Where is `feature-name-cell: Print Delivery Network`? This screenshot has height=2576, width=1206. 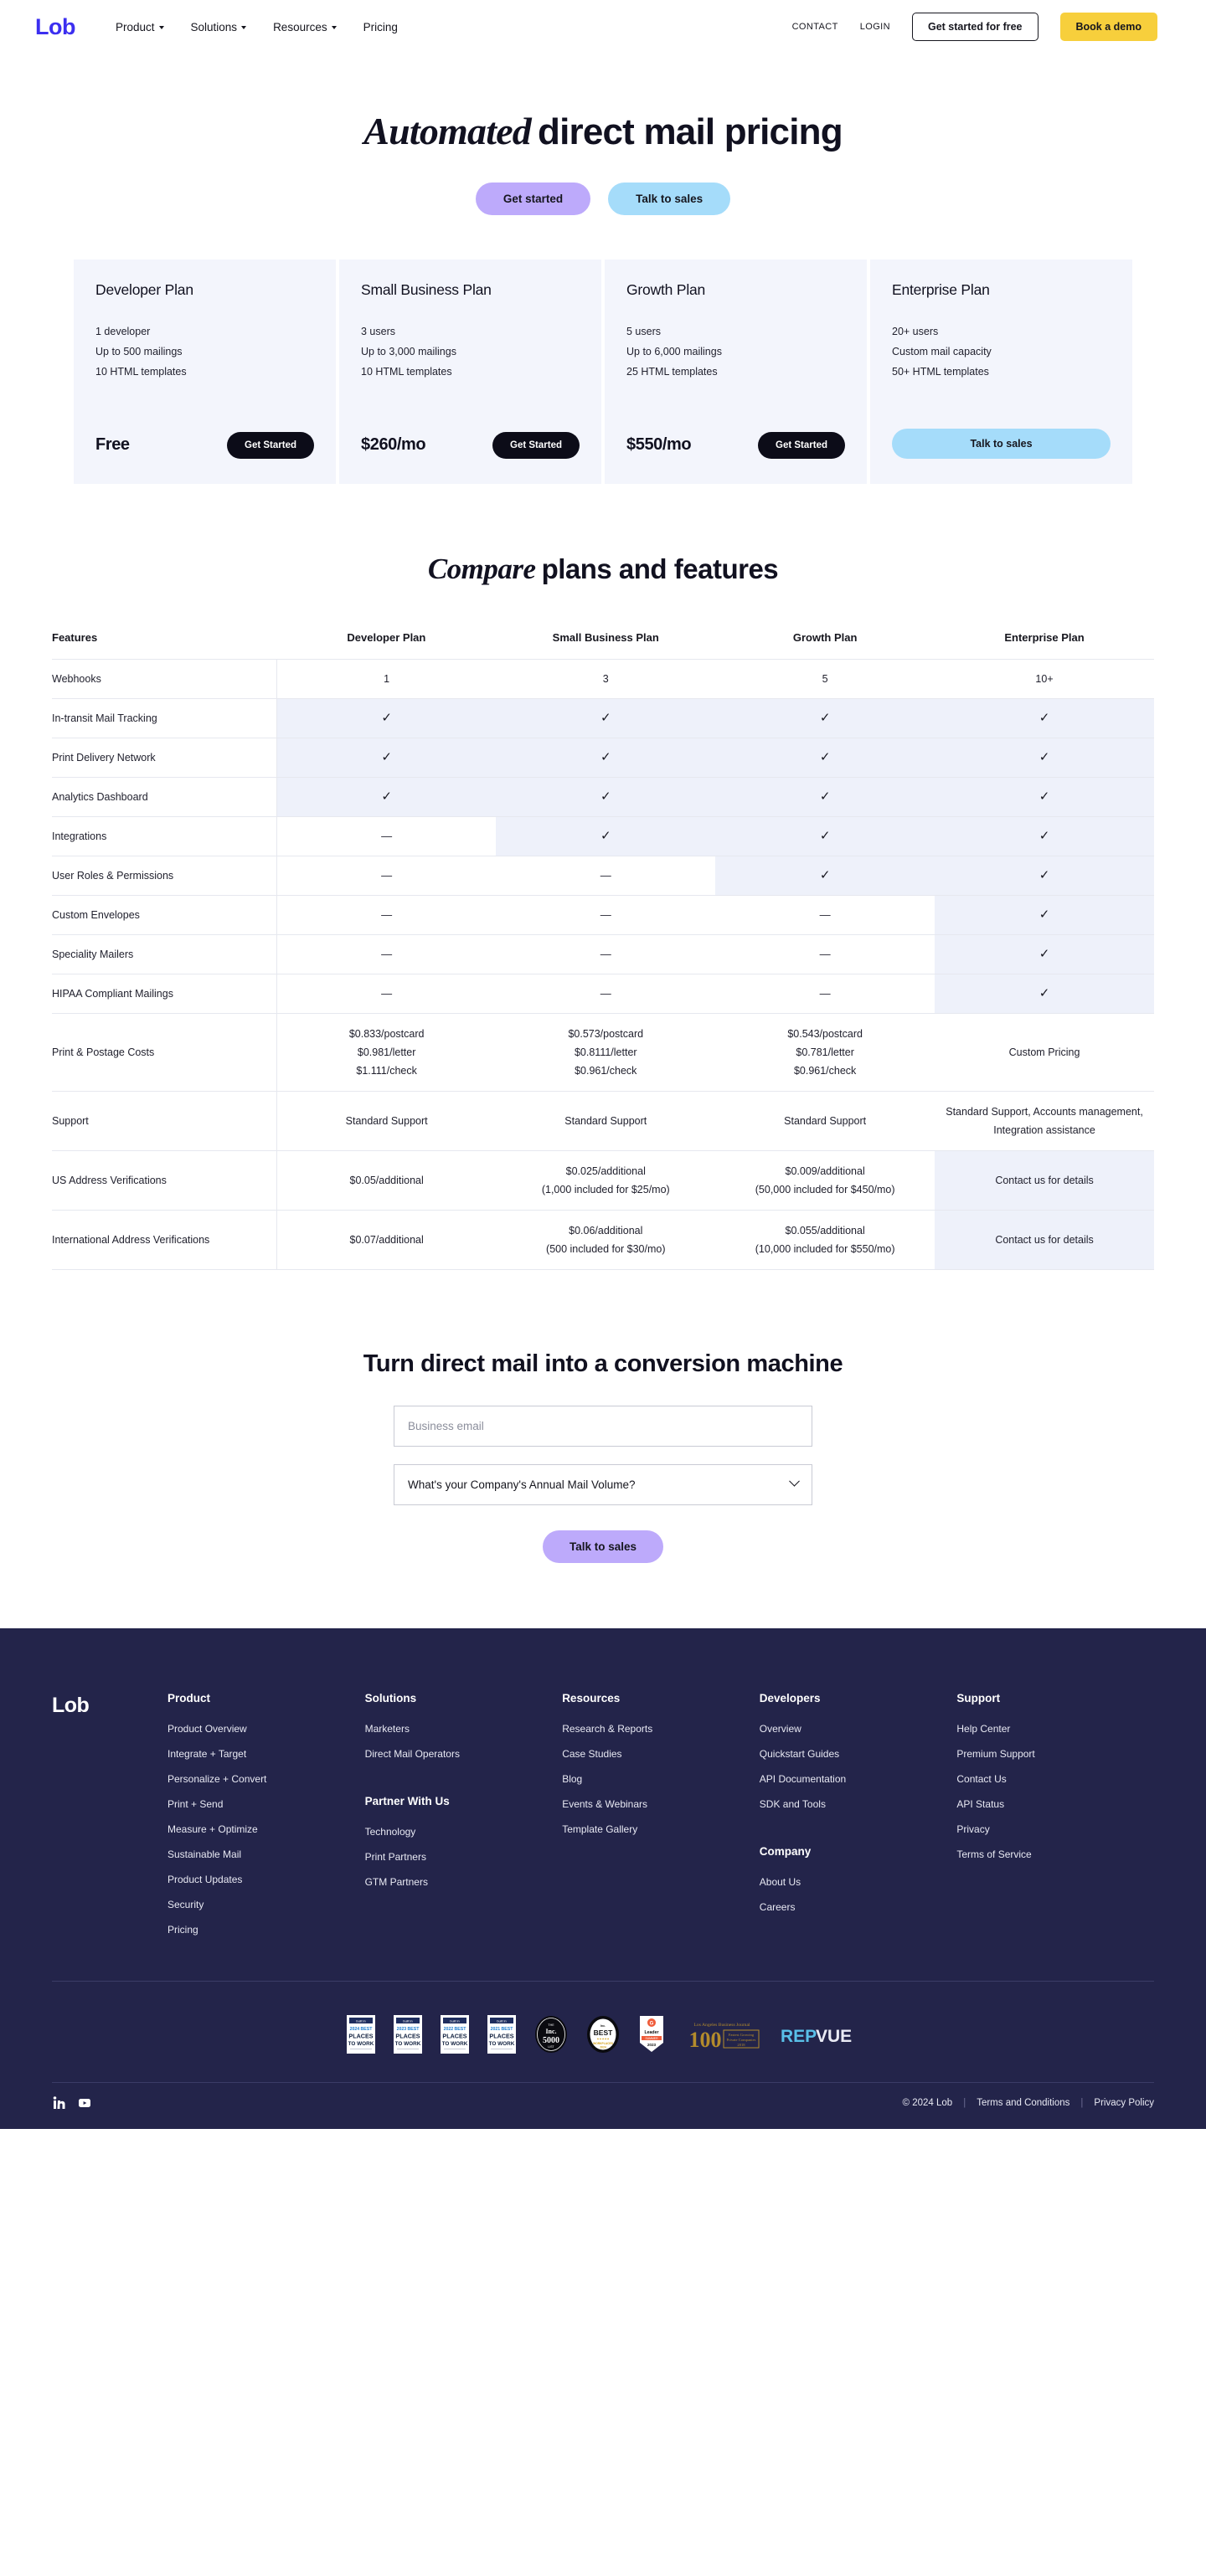 feature-name-cell: Print Delivery Network is located at coordinates (164, 758).